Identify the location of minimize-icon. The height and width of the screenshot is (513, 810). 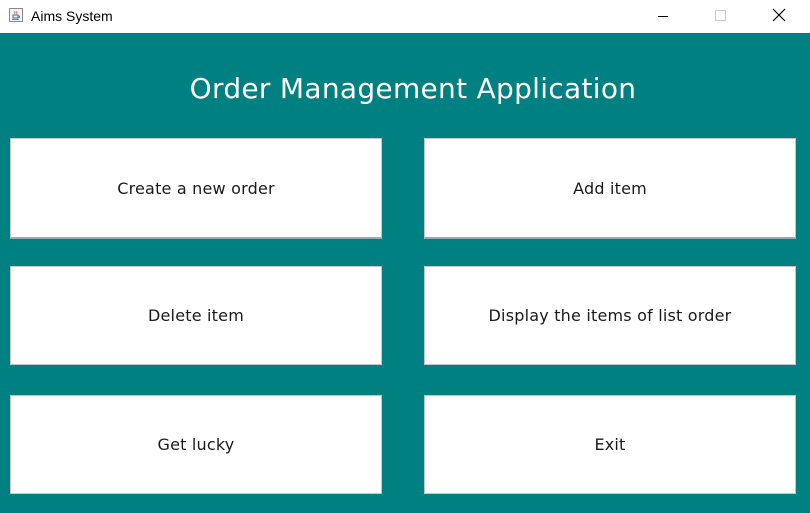
(663, 16).